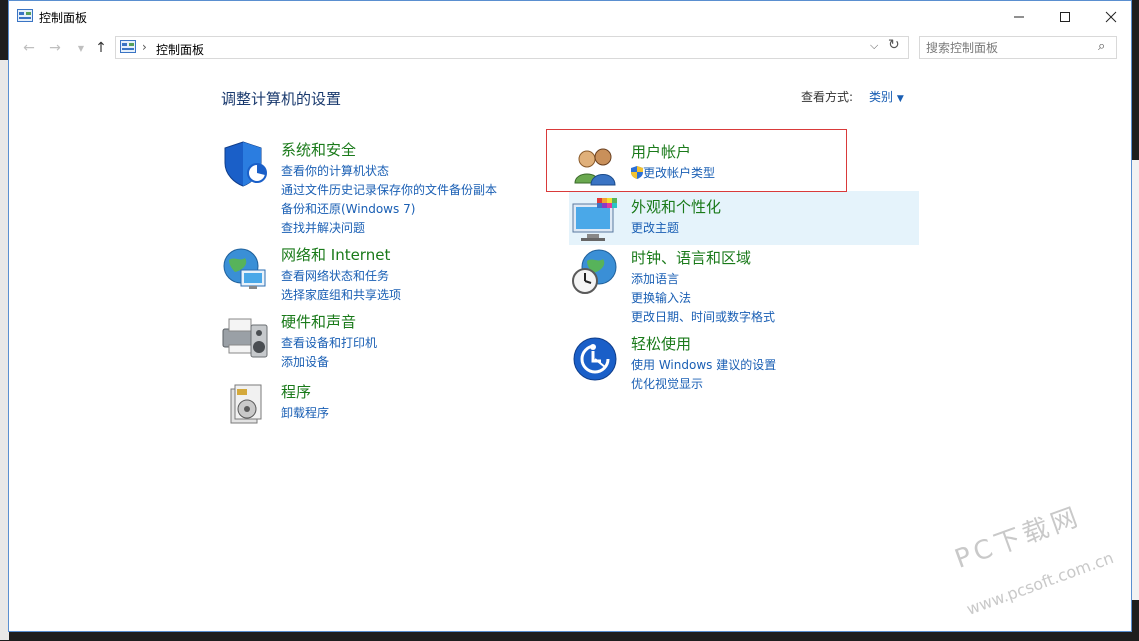 Image resolution: width=1139 pixels, height=641 pixels. I want to click on category-title: 硬件和声音, so click(318, 321).